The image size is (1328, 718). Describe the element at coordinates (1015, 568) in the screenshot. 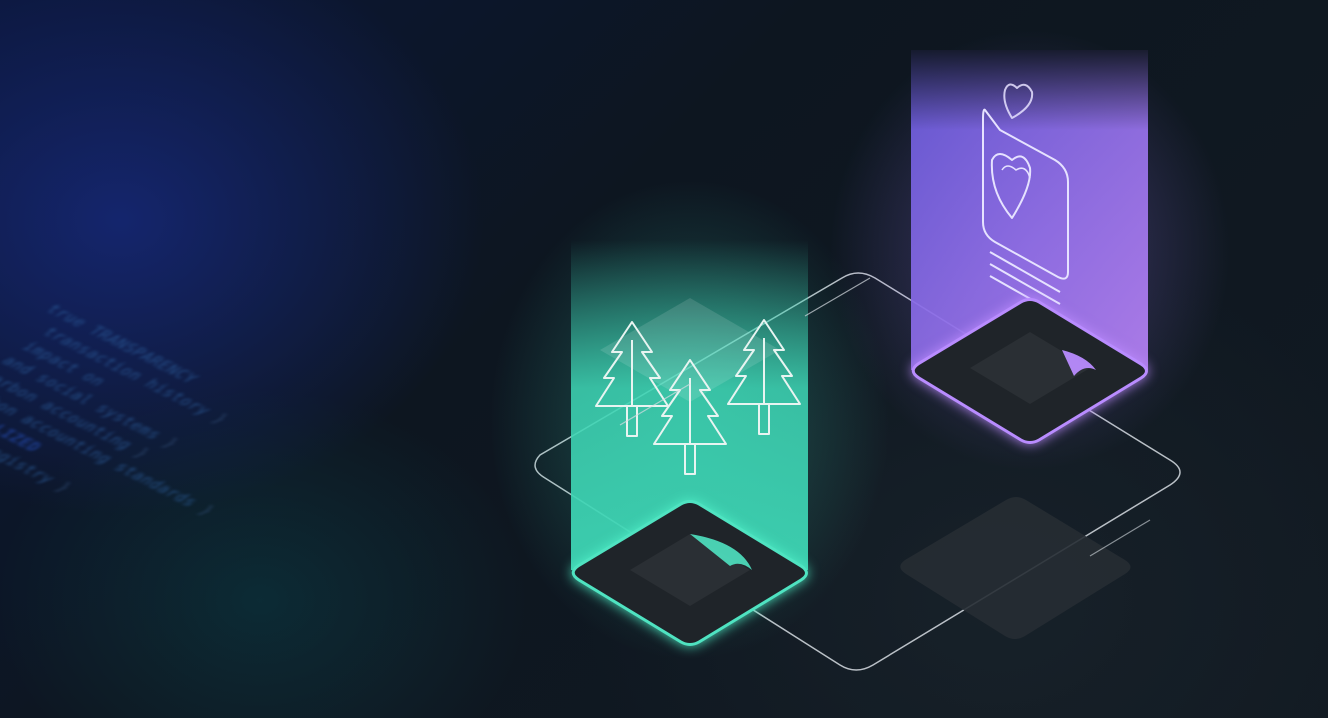

I see `empty-tile` at that location.